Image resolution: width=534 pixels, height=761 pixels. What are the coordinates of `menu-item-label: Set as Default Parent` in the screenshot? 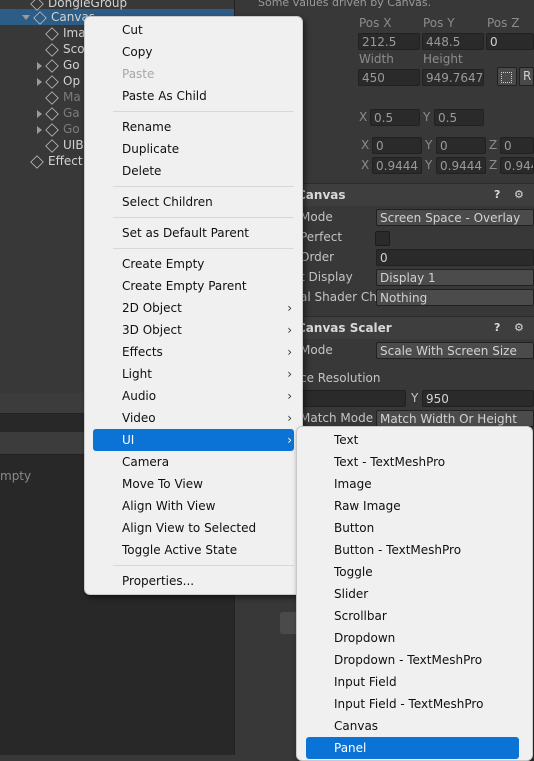 It's located at (186, 233).